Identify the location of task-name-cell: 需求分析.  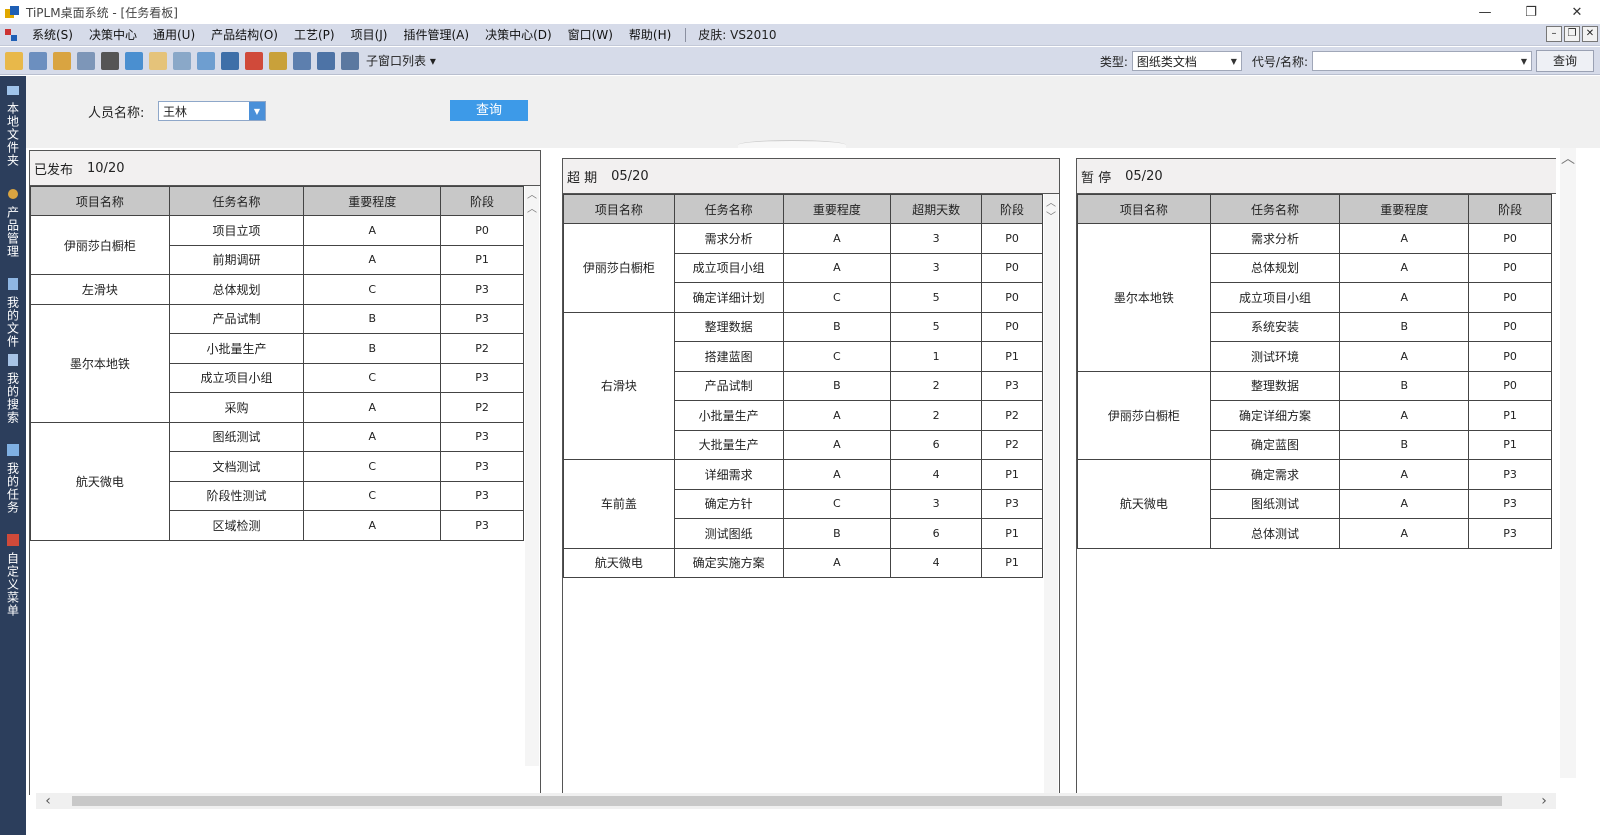
(1275, 238).